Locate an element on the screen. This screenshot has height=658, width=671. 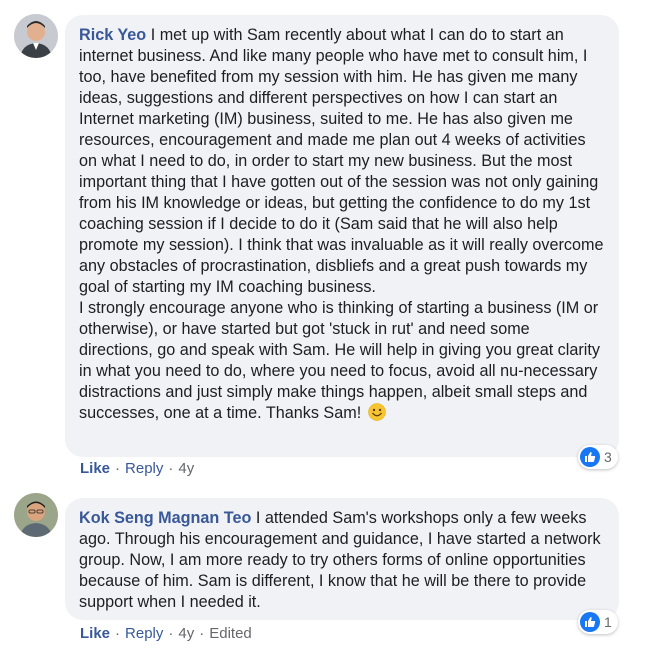
comment-actions: Like · Reply · 4y is located at coordinates (137, 468).